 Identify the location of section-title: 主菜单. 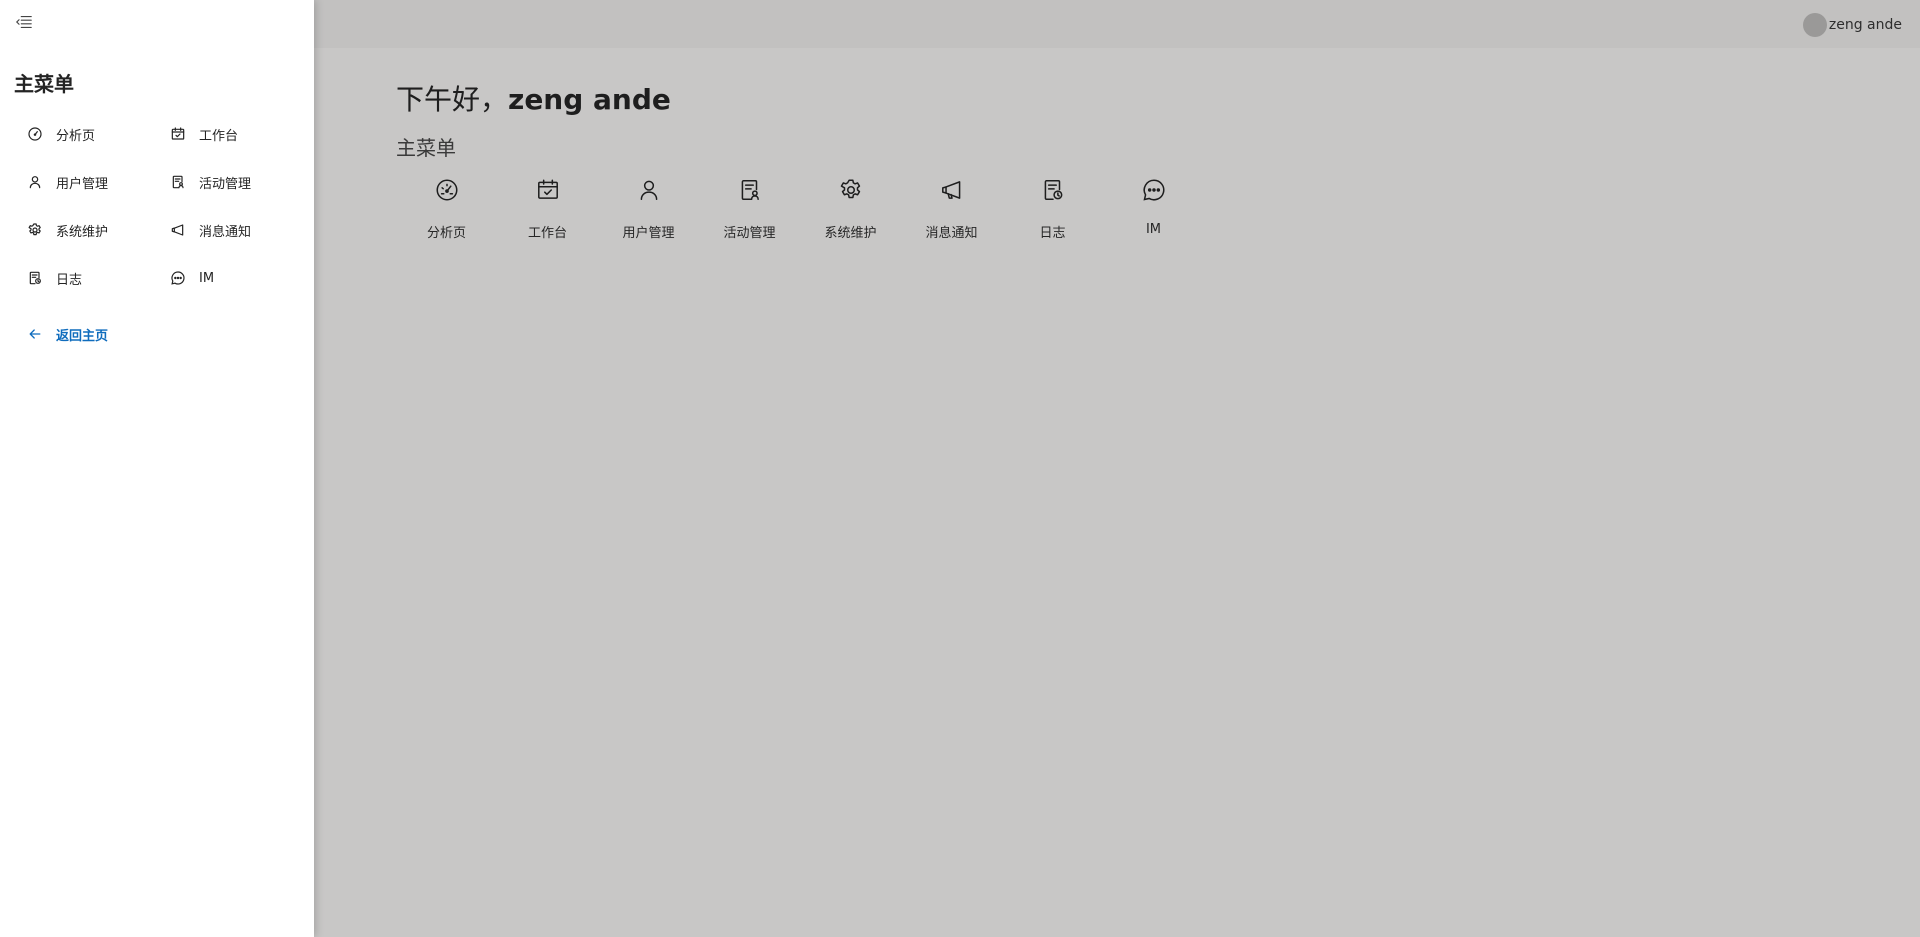
(426, 148).